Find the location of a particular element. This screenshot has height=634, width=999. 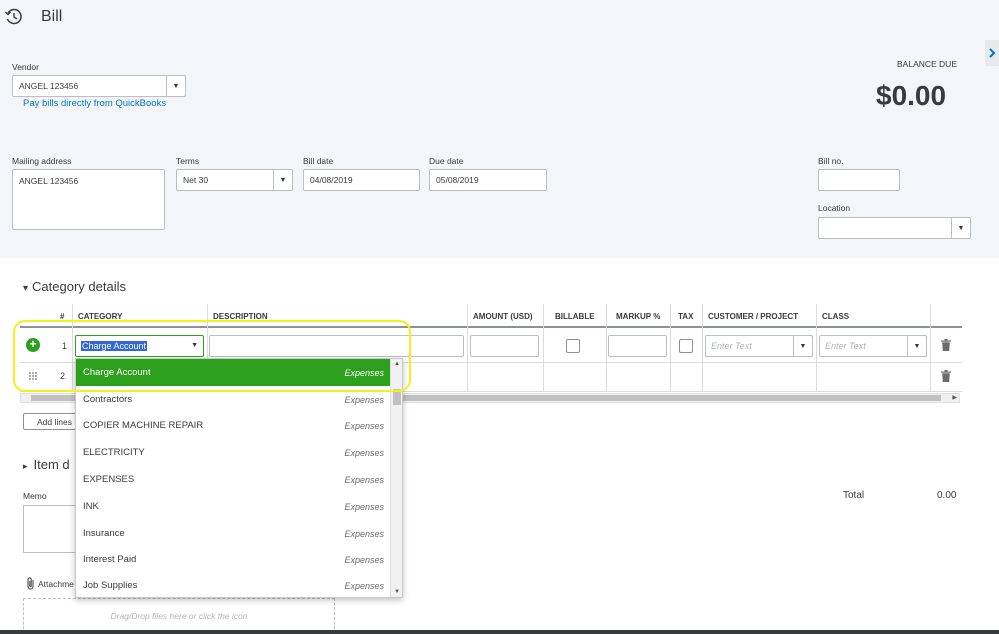

vendor-select: ANGEL 123456 ▼ is located at coordinates (99, 86).